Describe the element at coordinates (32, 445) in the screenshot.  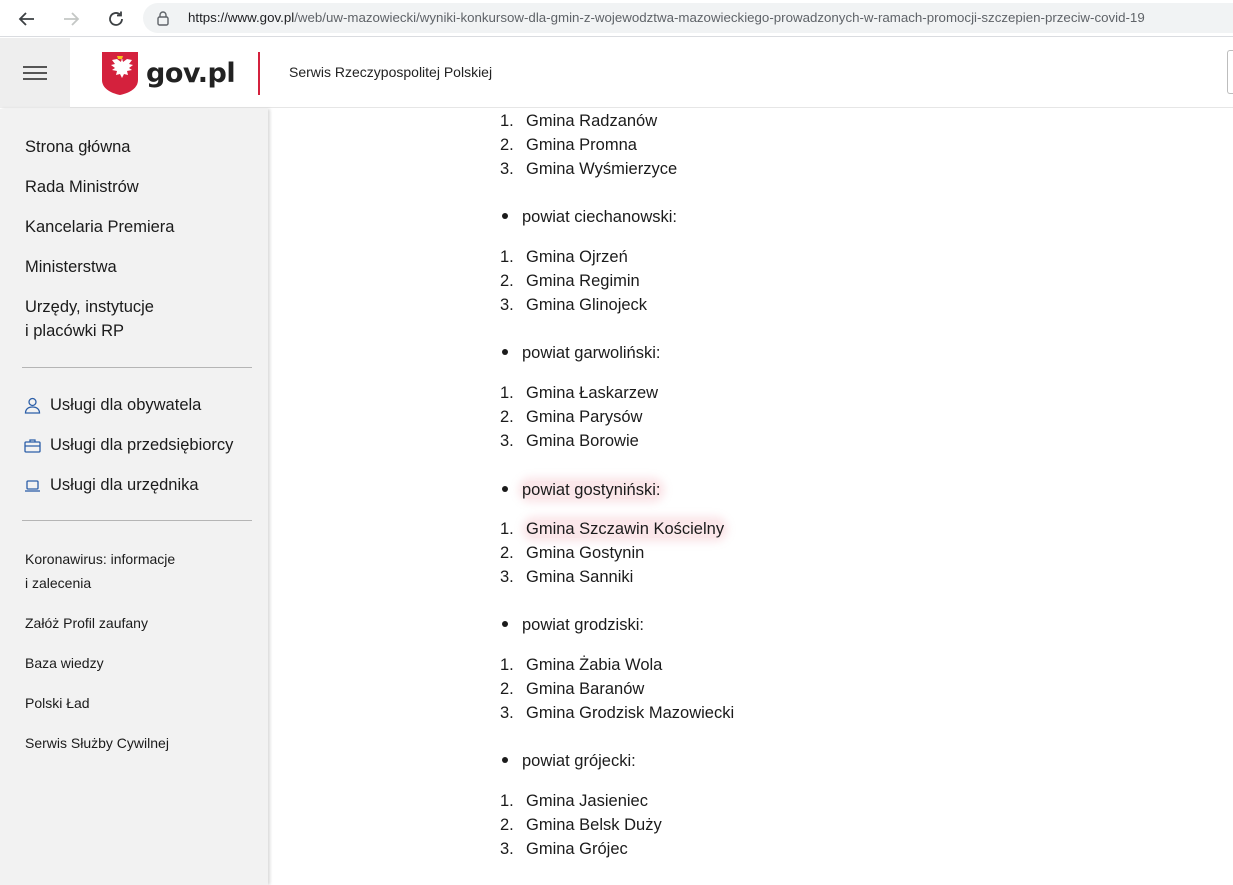
I see `briefcase-icon` at that location.